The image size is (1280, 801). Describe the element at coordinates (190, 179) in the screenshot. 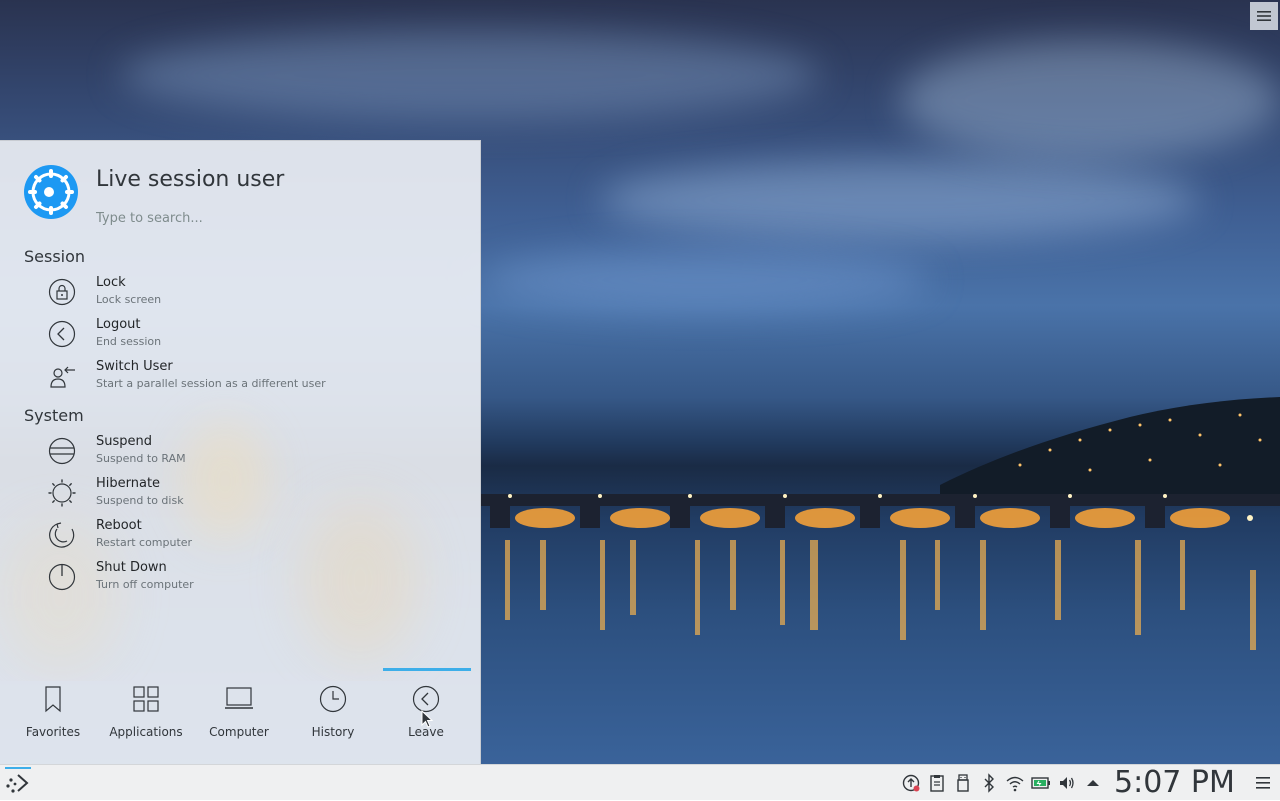

I see `user-name: Live session user` at that location.